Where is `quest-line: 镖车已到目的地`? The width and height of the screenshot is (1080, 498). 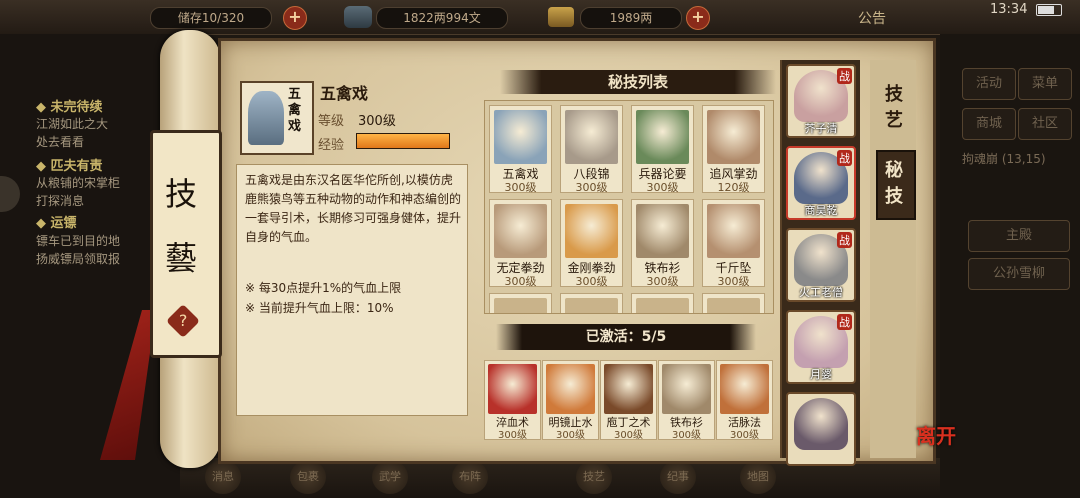
quest-line: 镖车已到目的地 is located at coordinates (78, 241).